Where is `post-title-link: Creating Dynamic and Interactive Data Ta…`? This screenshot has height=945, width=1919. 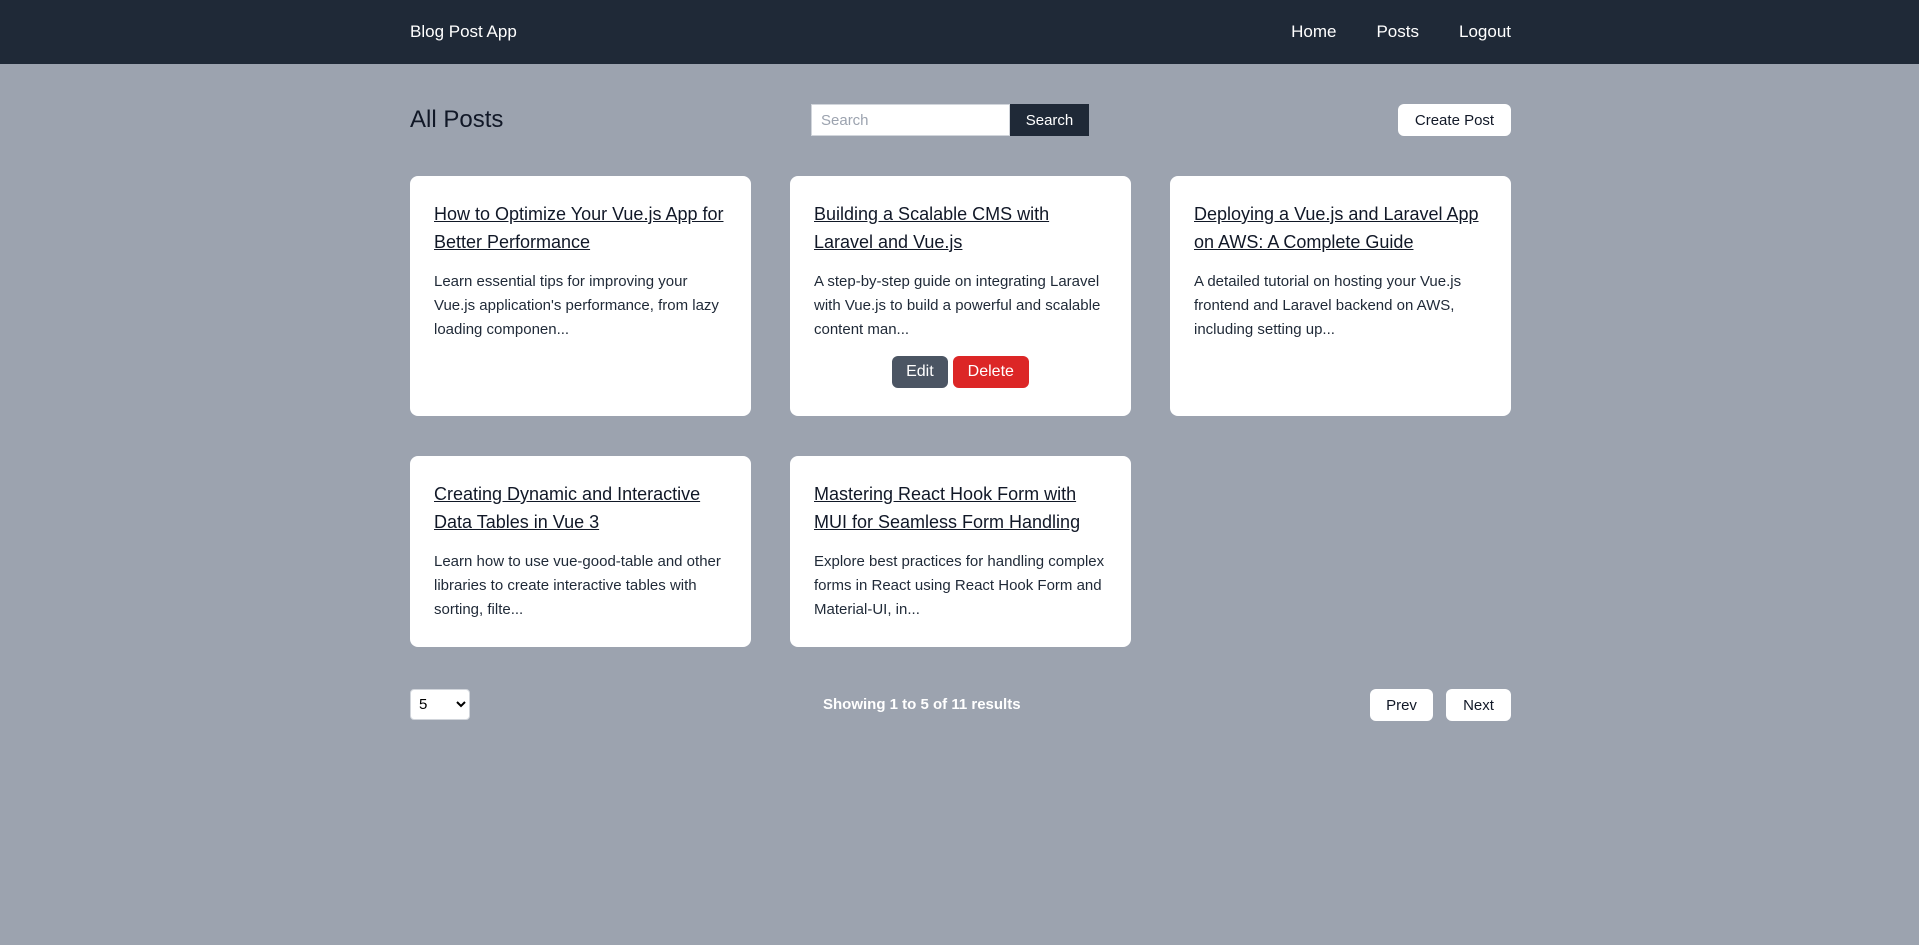 post-title-link: Creating Dynamic and Interactive Data Ta… is located at coordinates (580, 508).